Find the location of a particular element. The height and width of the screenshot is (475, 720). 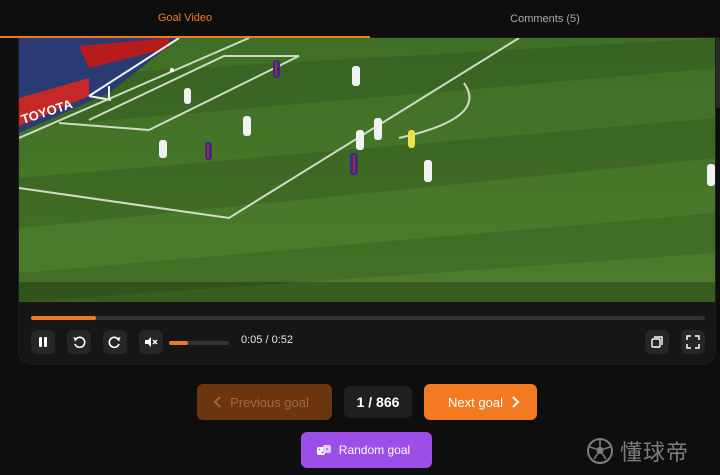

rewind-button is located at coordinates (79, 342).